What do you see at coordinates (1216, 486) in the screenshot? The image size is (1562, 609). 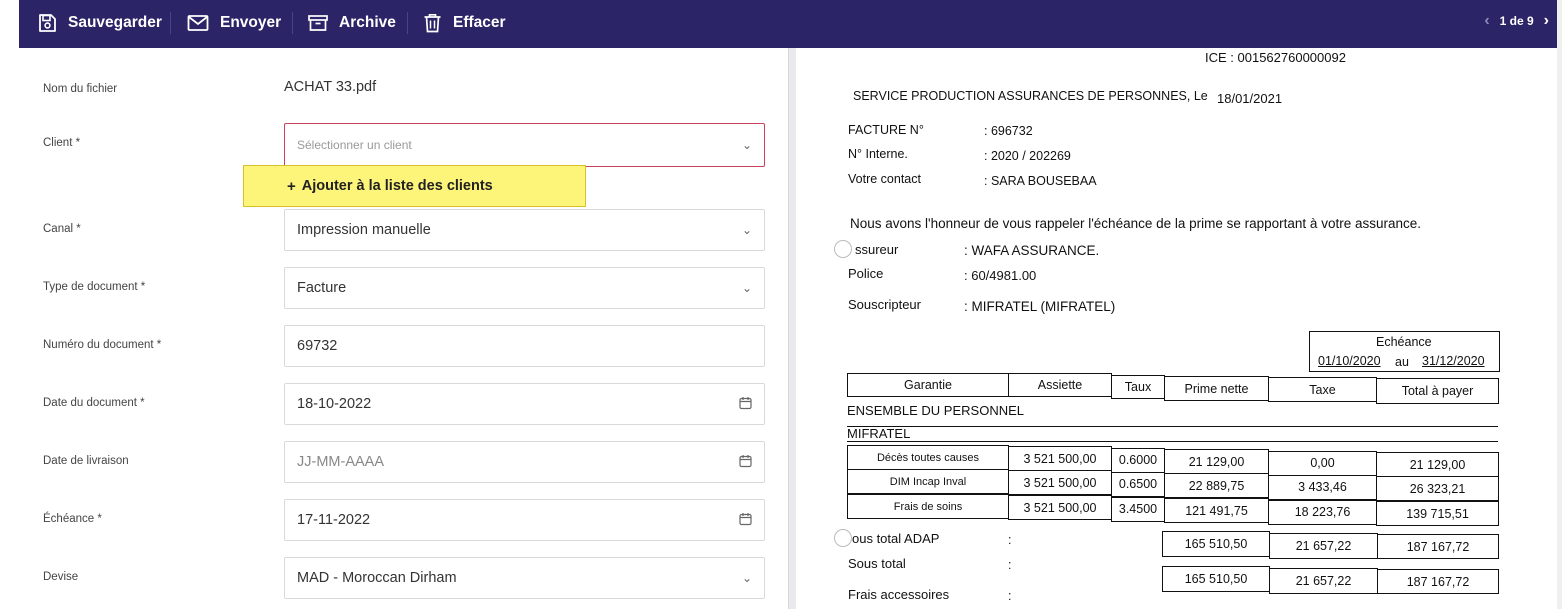 I see `table-cell: 22 889,75` at bounding box center [1216, 486].